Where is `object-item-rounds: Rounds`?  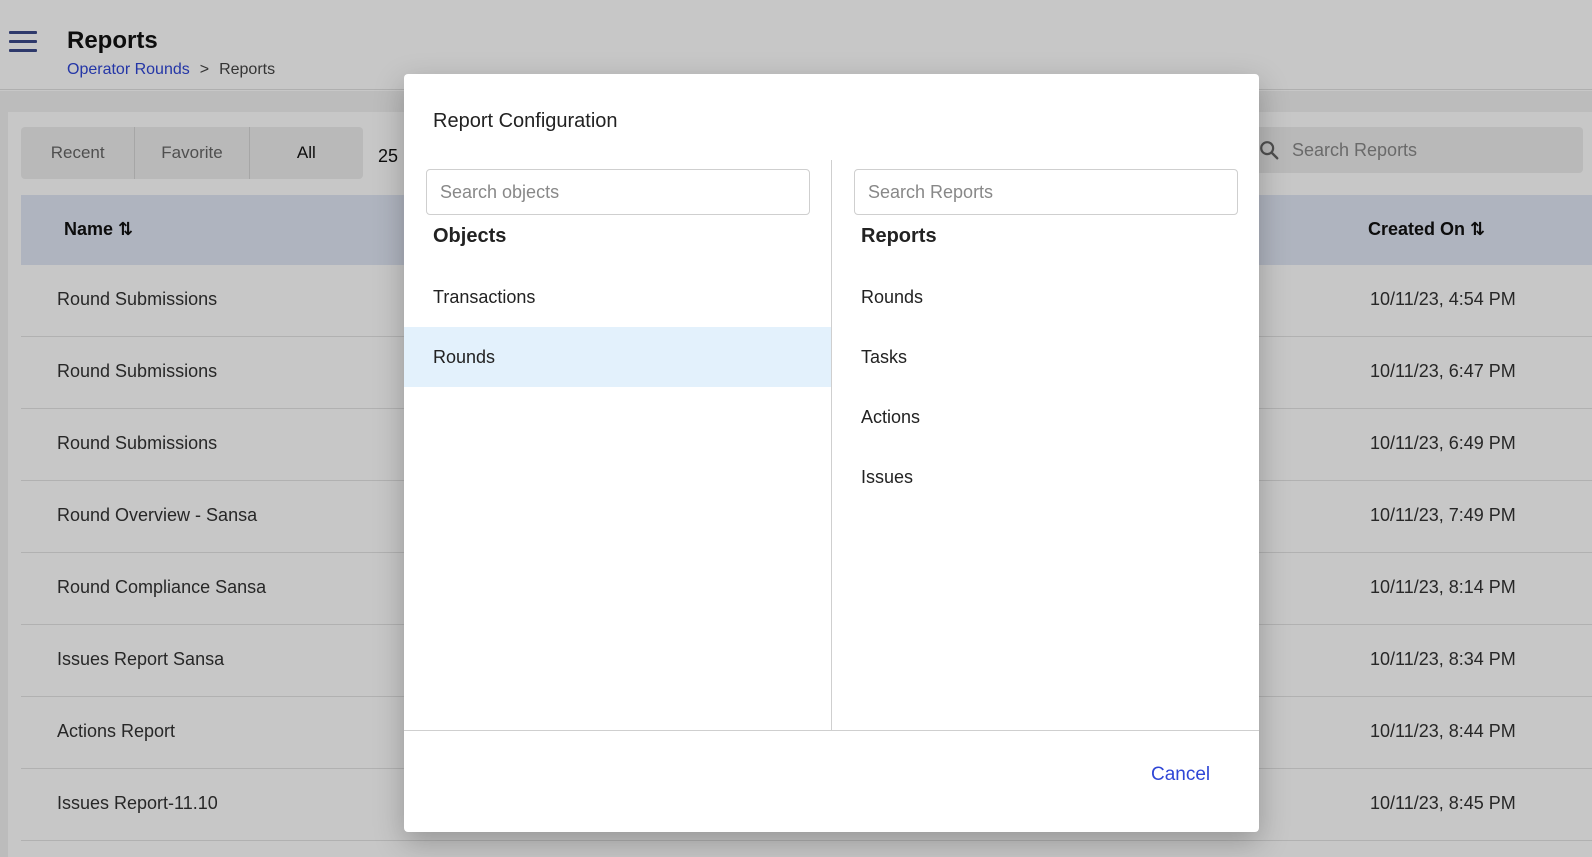
object-item-rounds: Rounds is located at coordinates (617, 357).